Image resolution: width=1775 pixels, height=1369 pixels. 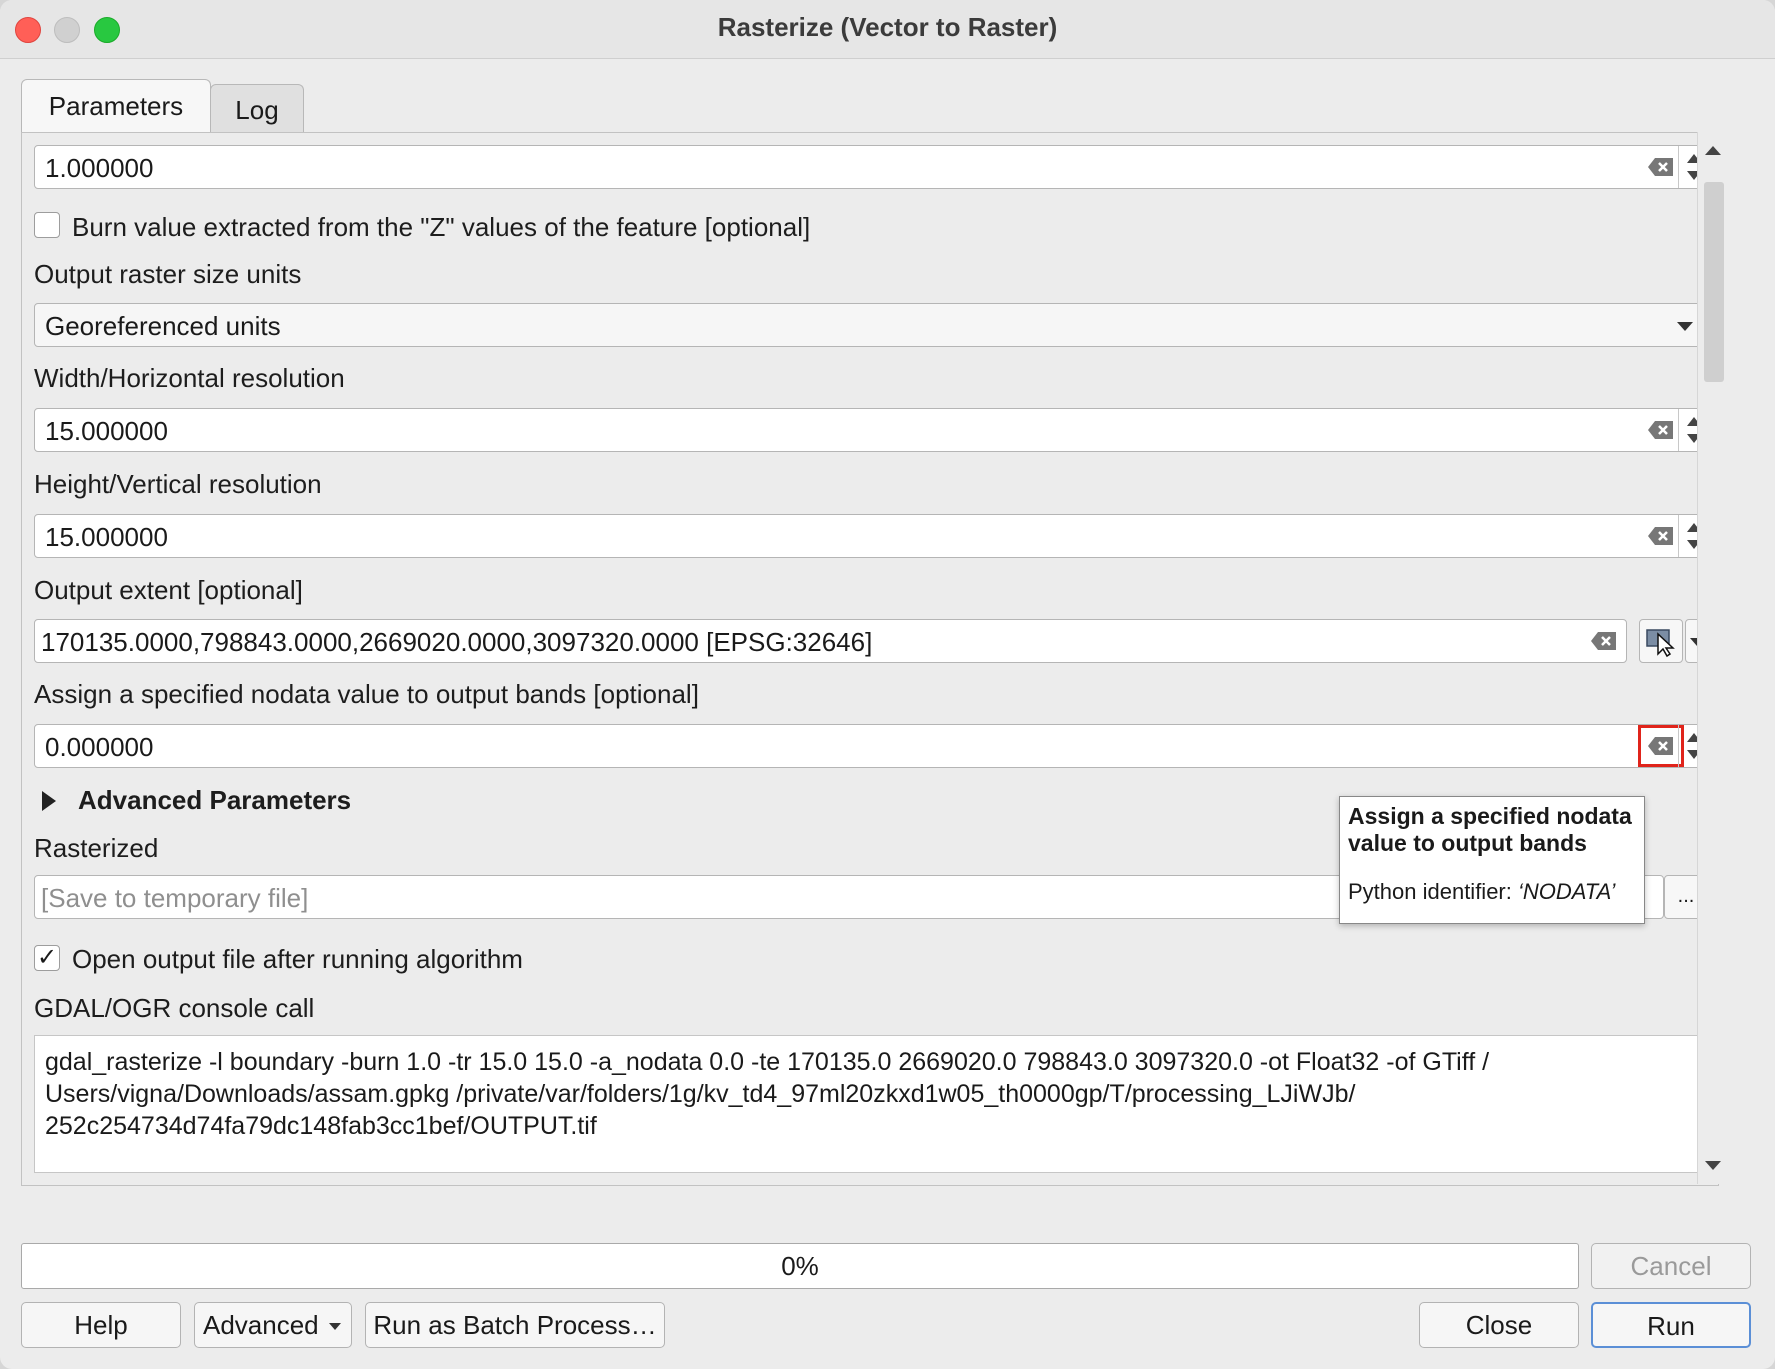 What do you see at coordinates (871, 167) in the screenshot?
I see `burn-value-field: 1.000000` at bounding box center [871, 167].